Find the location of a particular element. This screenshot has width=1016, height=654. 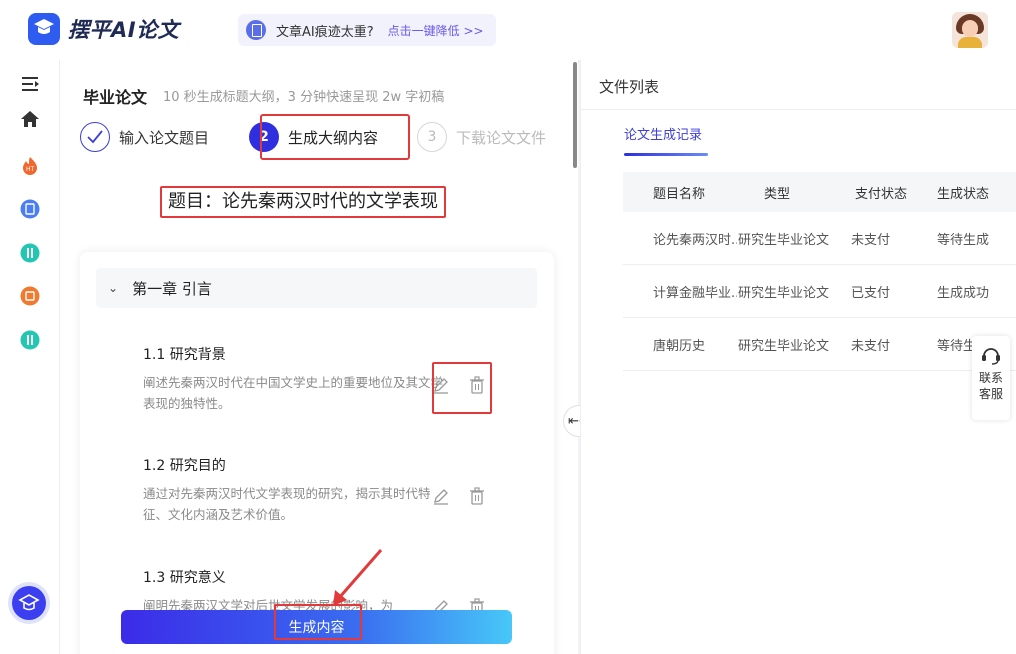

report-icon is located at coordinates (30, 296).